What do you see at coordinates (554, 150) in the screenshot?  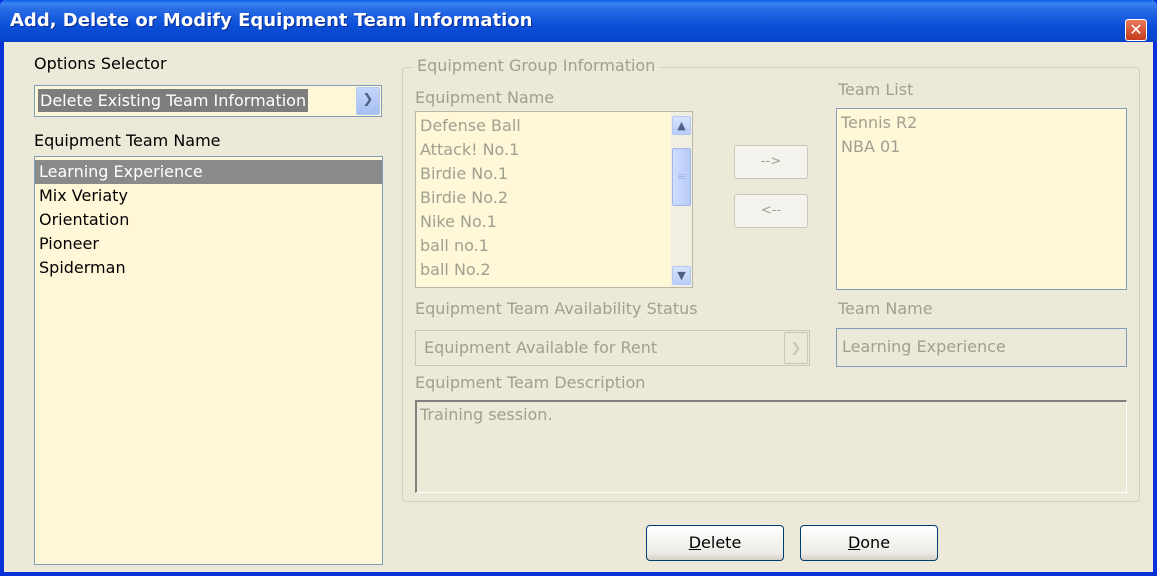 I see `list-item: Attack! No.1` at bounding box center [554, 150].